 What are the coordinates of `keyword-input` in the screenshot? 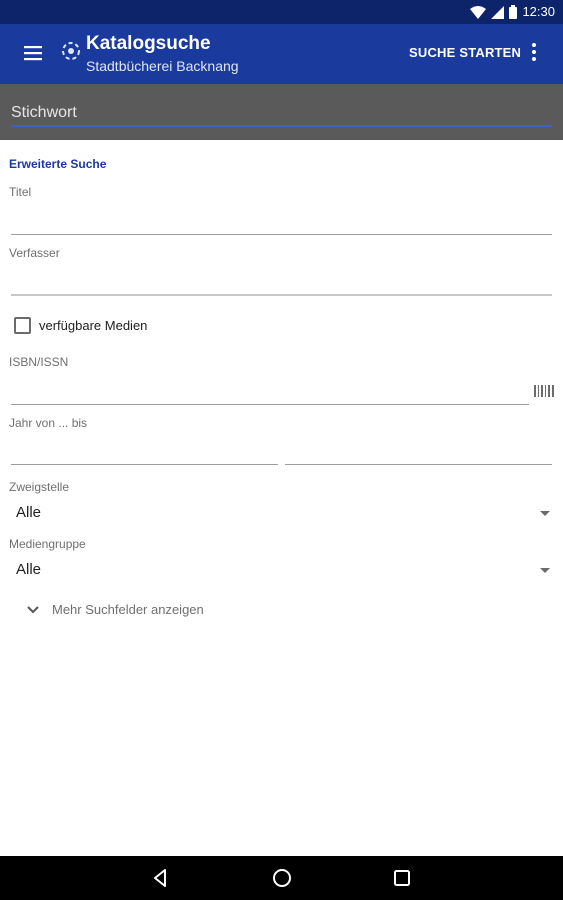 It's located at (281, 113).